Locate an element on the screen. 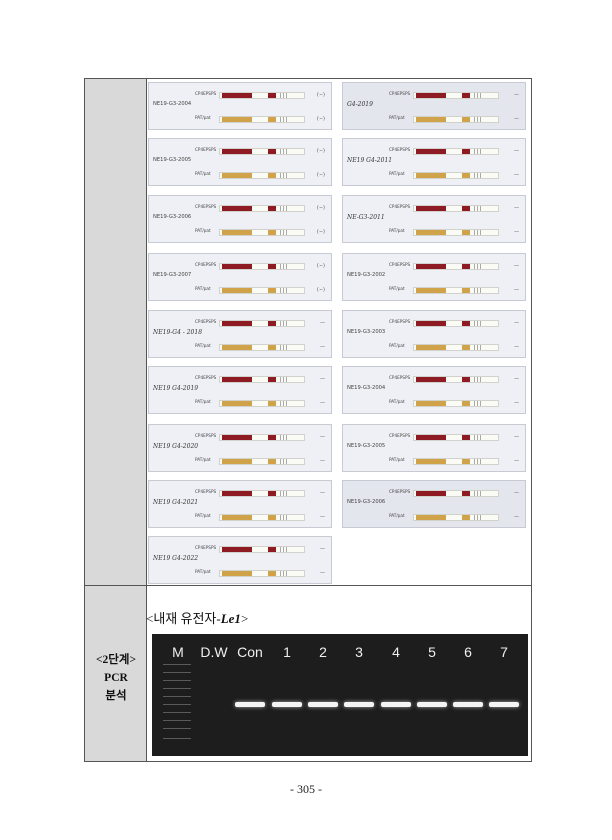 The height and width of the screenshot is (840, 612). strip-photo: NE19 G4-2020 CP4EPSPS PAT/pat — — is located at coordinates (240, 448).